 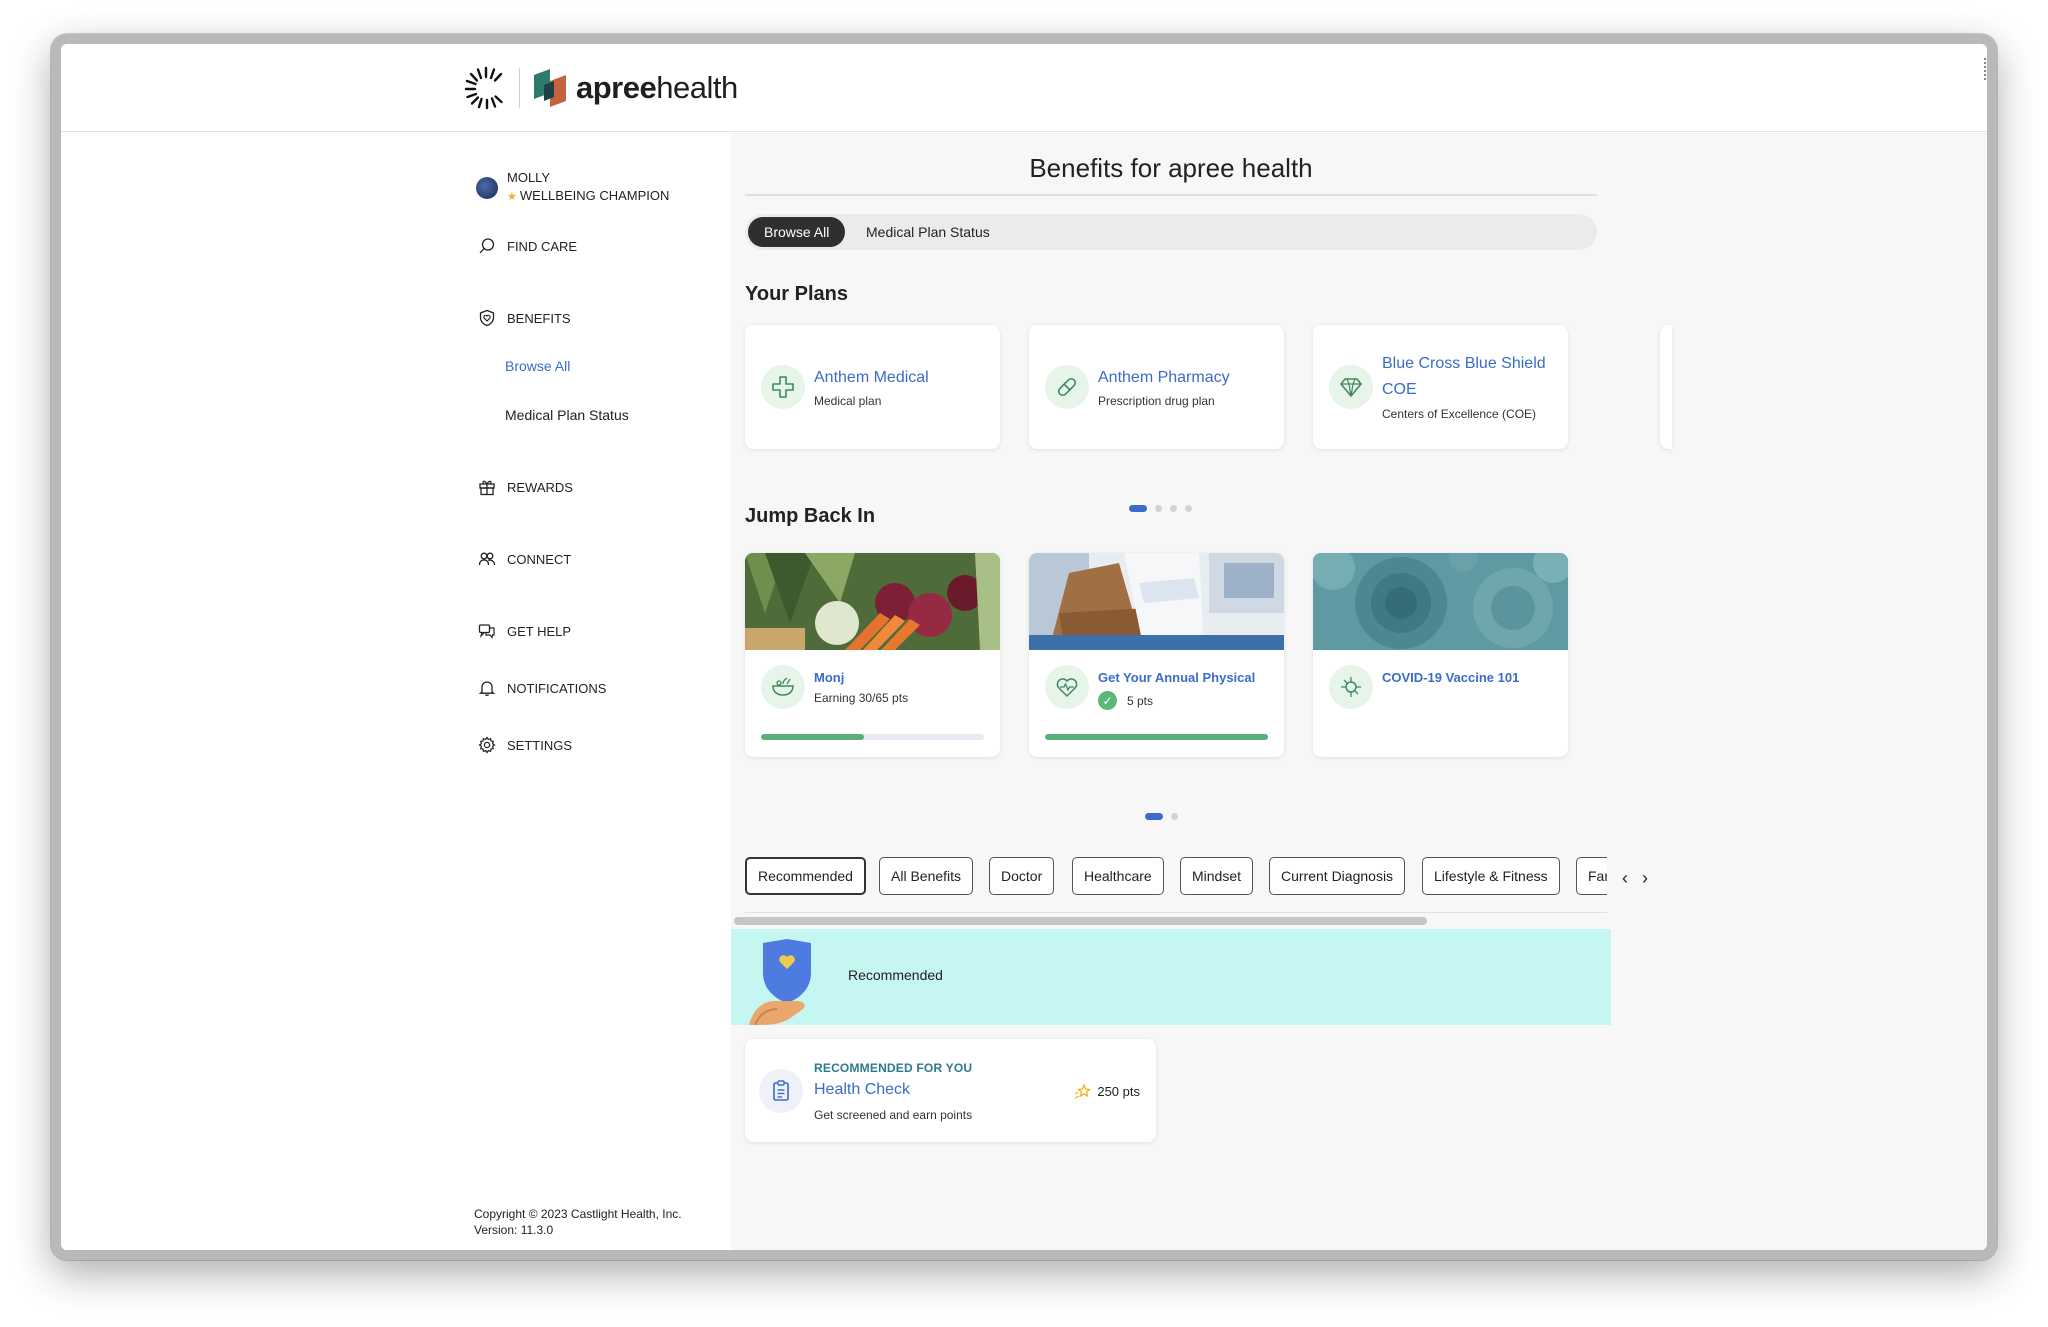 I want to click on nav-settings: SETTINGS, so click(x=525, y=745).